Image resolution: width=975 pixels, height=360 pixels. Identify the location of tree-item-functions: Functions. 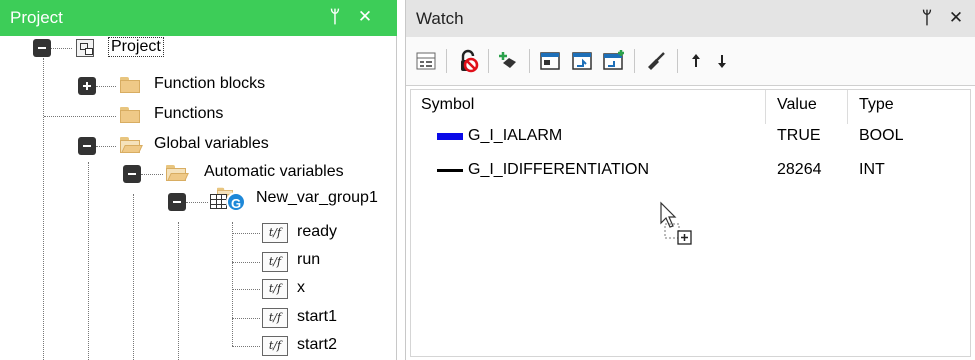
(188, 114).